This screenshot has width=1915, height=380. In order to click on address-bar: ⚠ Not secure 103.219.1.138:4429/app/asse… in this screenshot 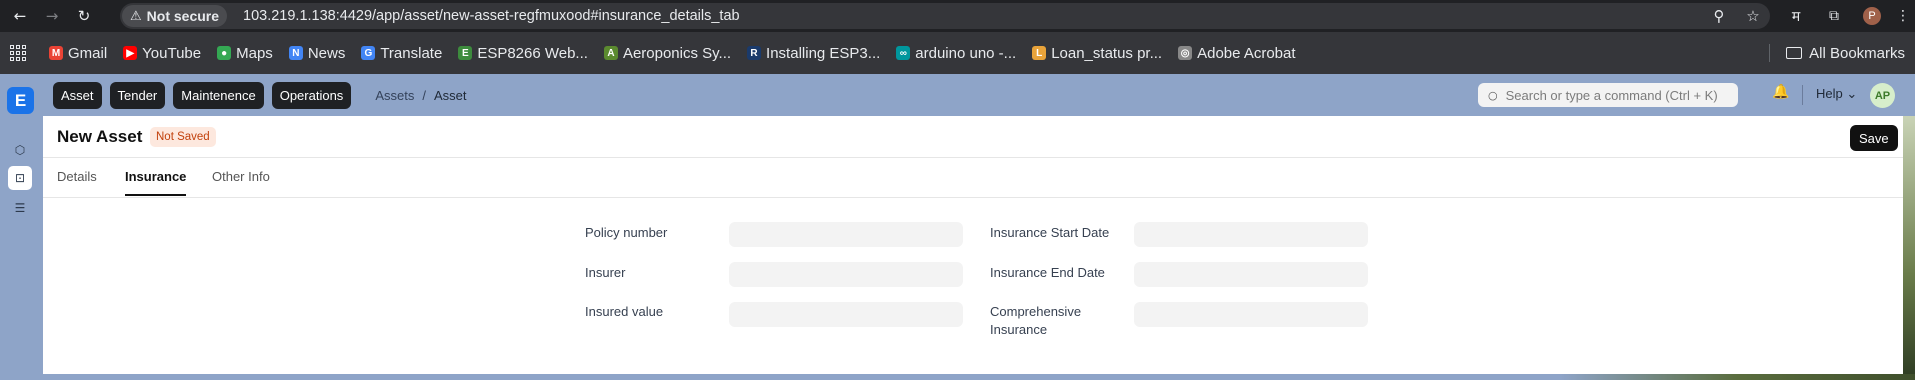, I will do `click(945, 16)`.